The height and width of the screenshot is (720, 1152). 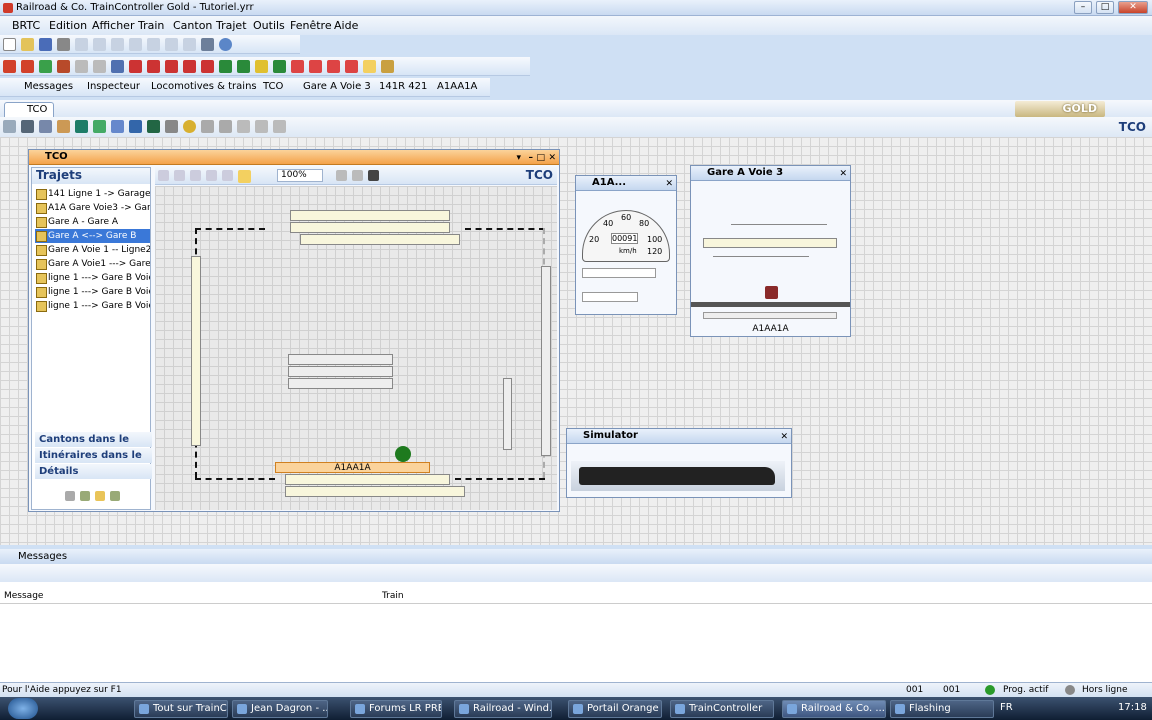 What do you see at coordinates (227, 175) in the screenshot?
I see `frame-icon` at bounding box center [227, 175].